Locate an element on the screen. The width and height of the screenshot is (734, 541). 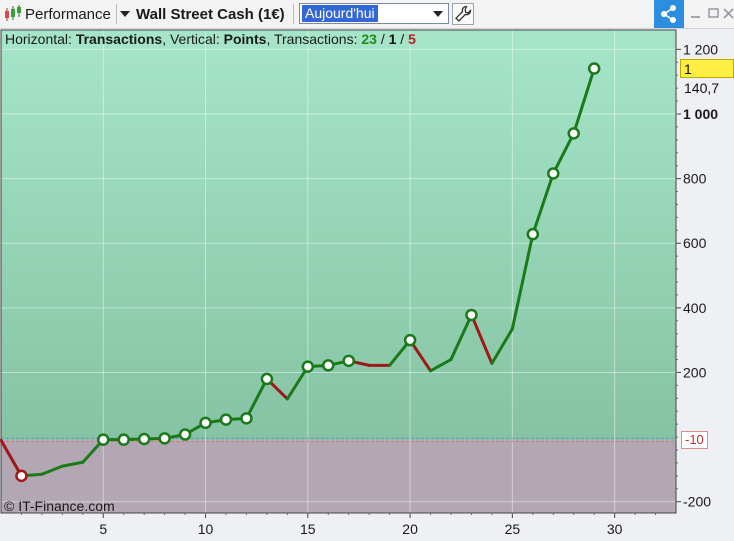
close-button is located at coordinates (728, 13).